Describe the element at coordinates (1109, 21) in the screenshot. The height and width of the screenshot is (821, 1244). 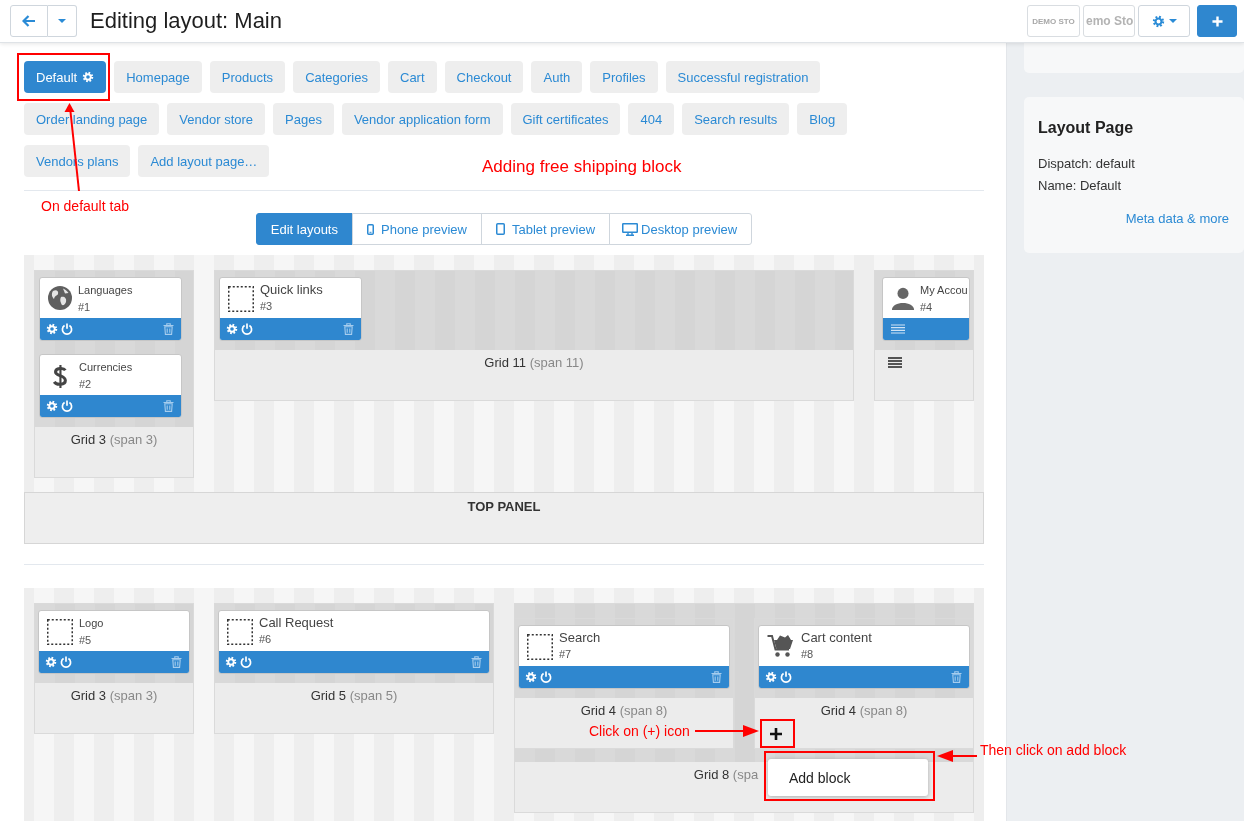
I see `storefront-logo-button: emo Sto` at that location.